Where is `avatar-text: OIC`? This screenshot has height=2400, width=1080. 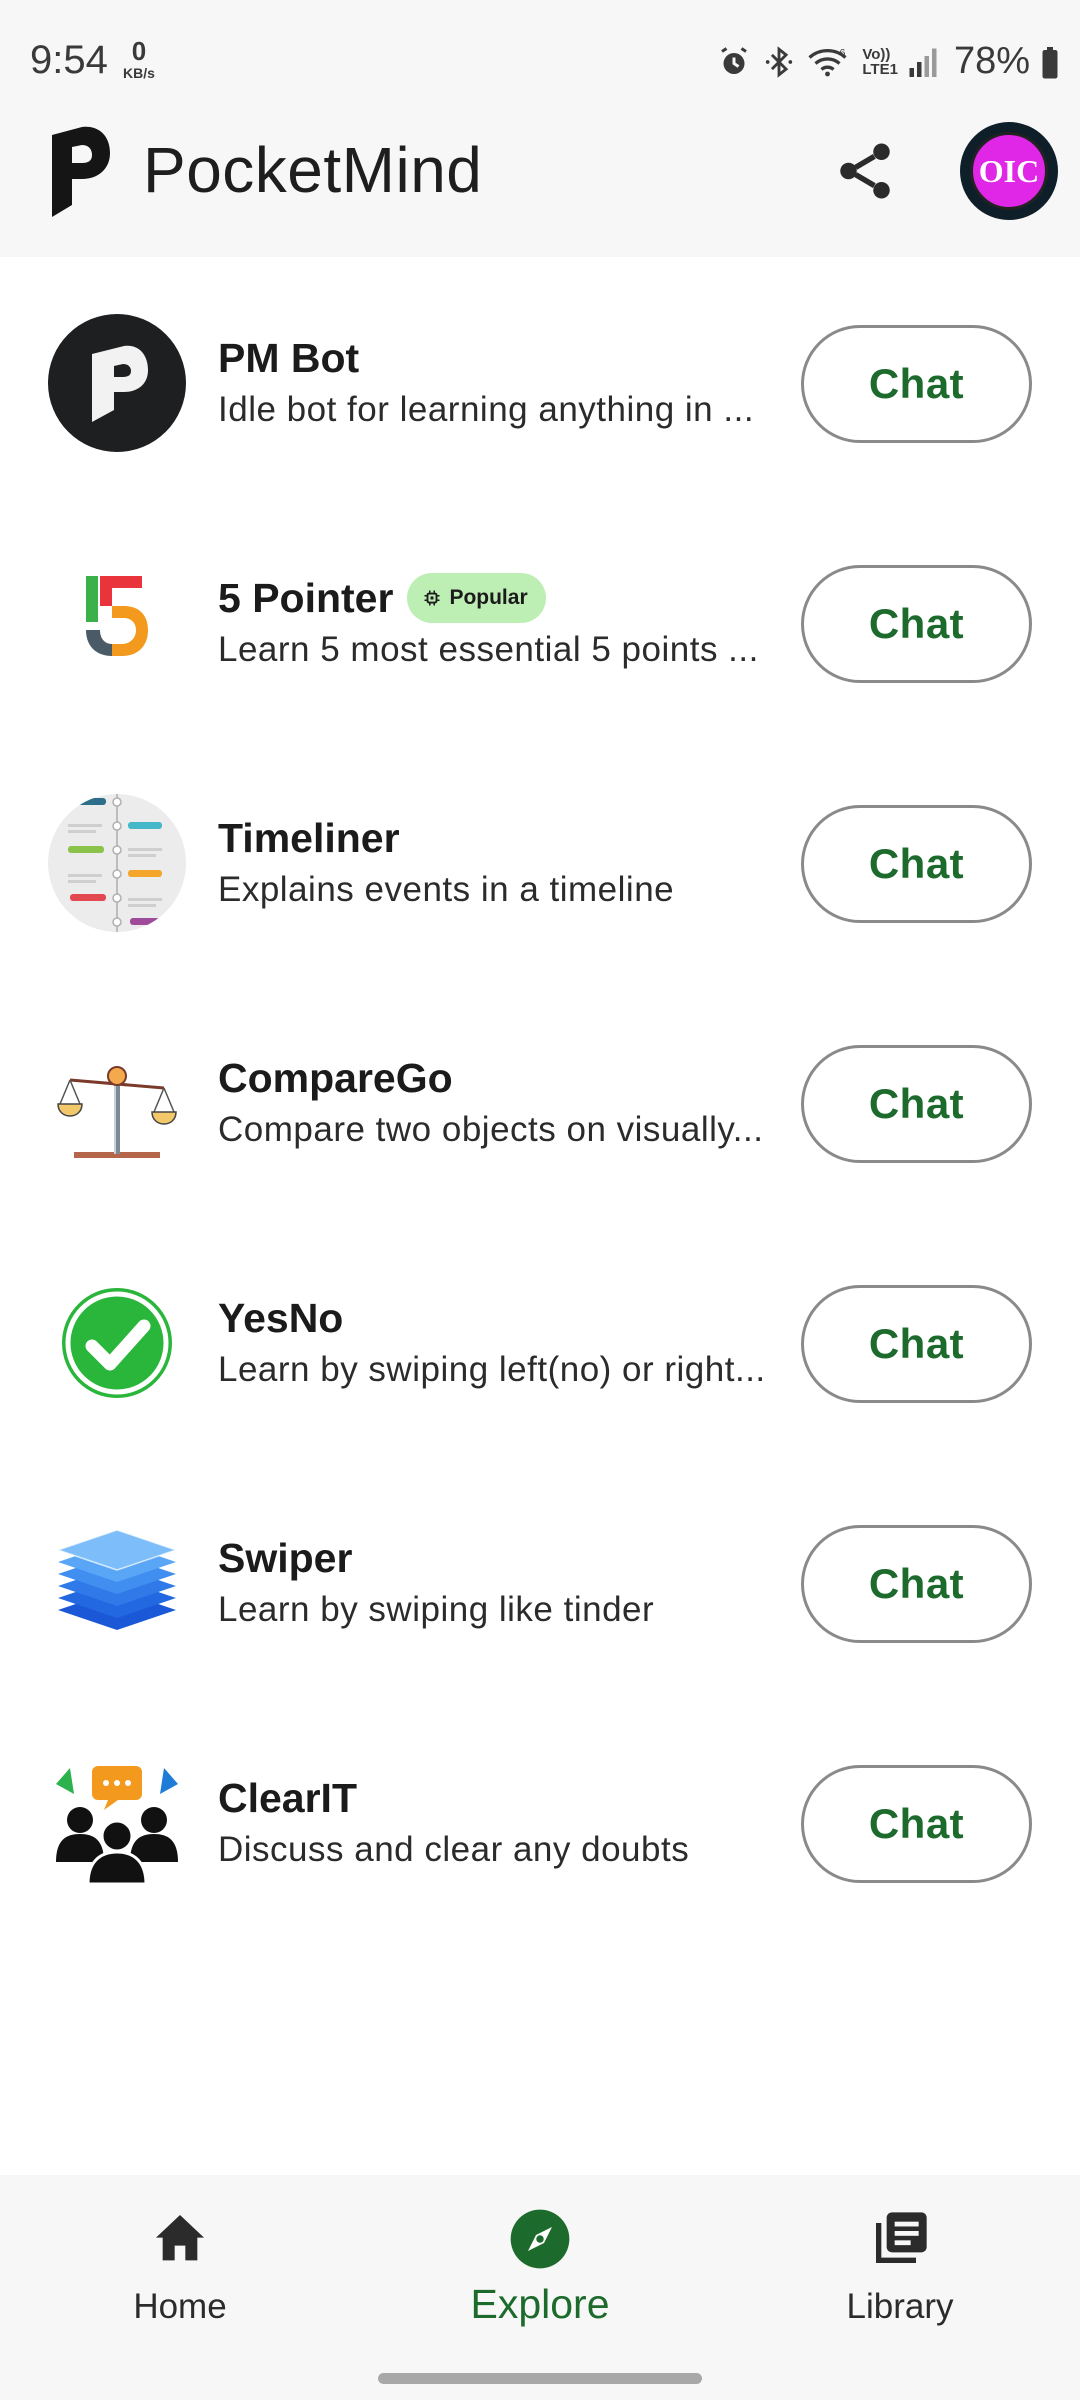
avatar-text: OIC is located at coordinates (1009, 171).